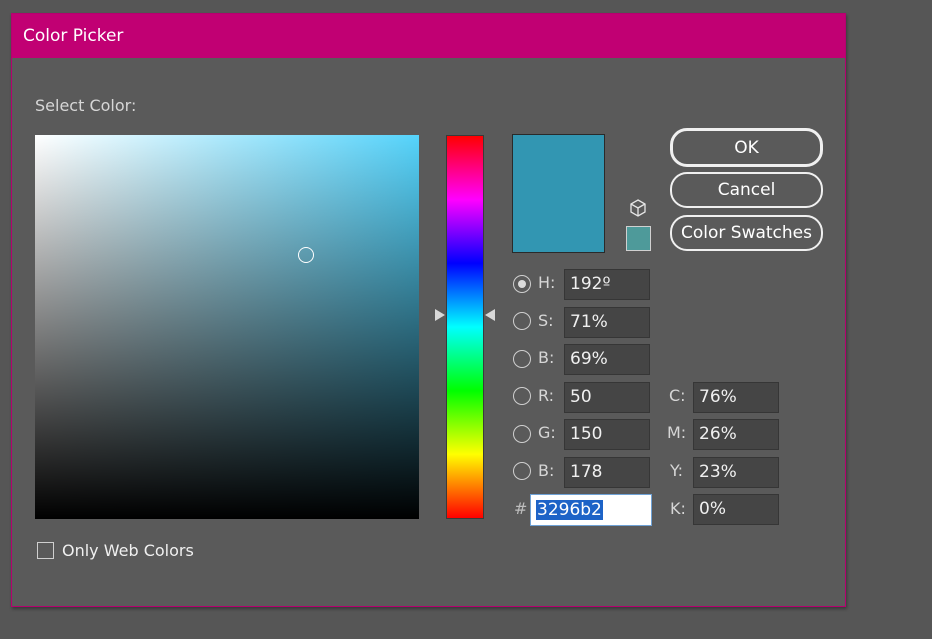  Describe the element at coordinates (465, 327) in the screenshot. I see `hue-slider` at that location.